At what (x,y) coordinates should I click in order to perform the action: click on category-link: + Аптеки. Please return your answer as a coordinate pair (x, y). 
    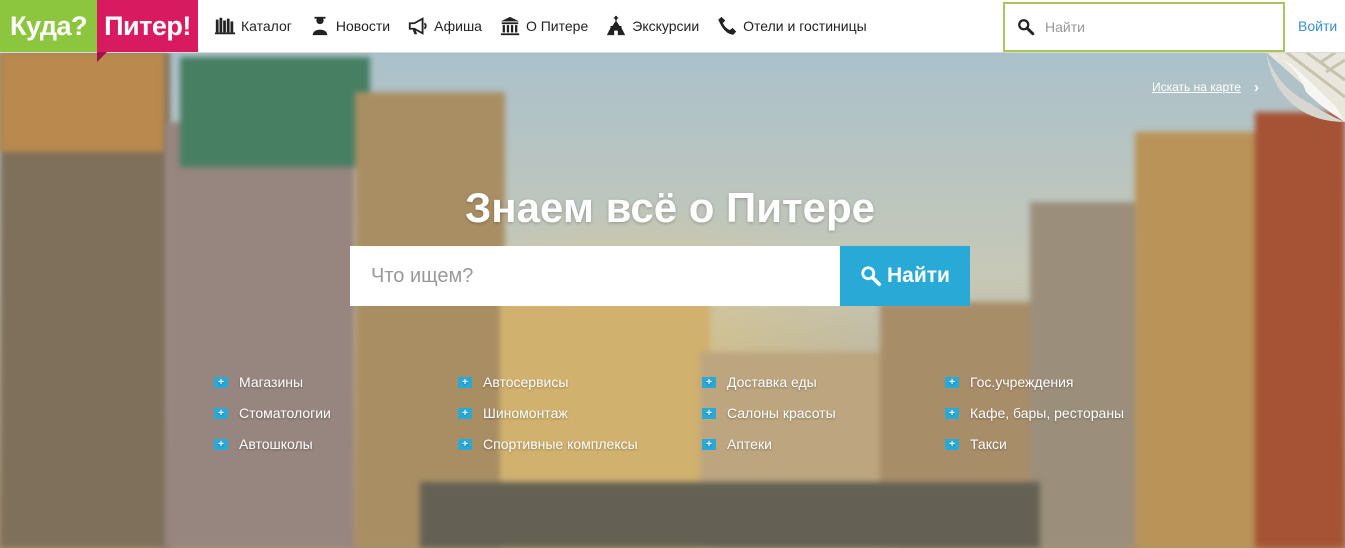
    Looking at the image, I should click on (737, 444).